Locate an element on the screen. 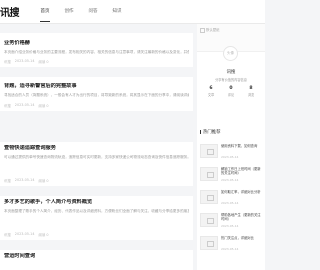 The height and width of the screenshot is (270, 320). stat-number: 8 is located at coordinates (251, 88).